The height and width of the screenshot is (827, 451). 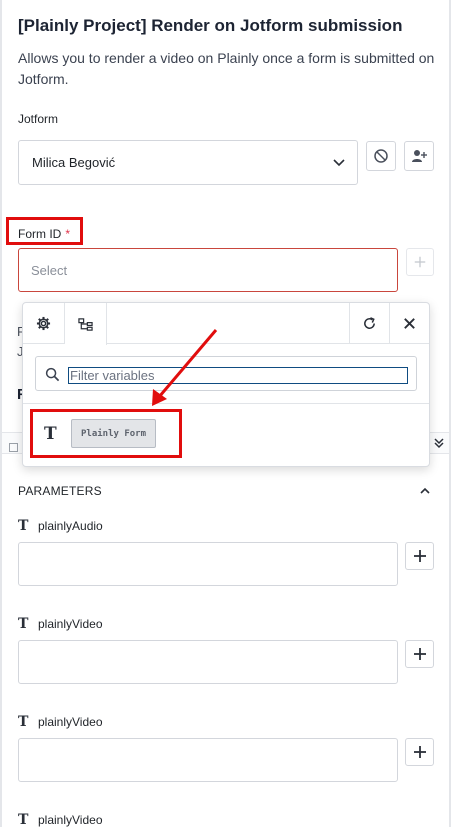 What do you see at coordinates (70, 526) in the screenshot?
I see `parameter-name: plainlyAudio` at bounding box center [70, 526].